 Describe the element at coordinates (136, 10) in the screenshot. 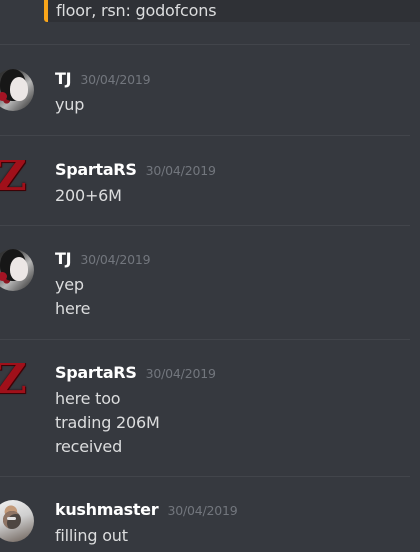

I see `quoted-embed-text: floor, rsn: godofcons` at that location.